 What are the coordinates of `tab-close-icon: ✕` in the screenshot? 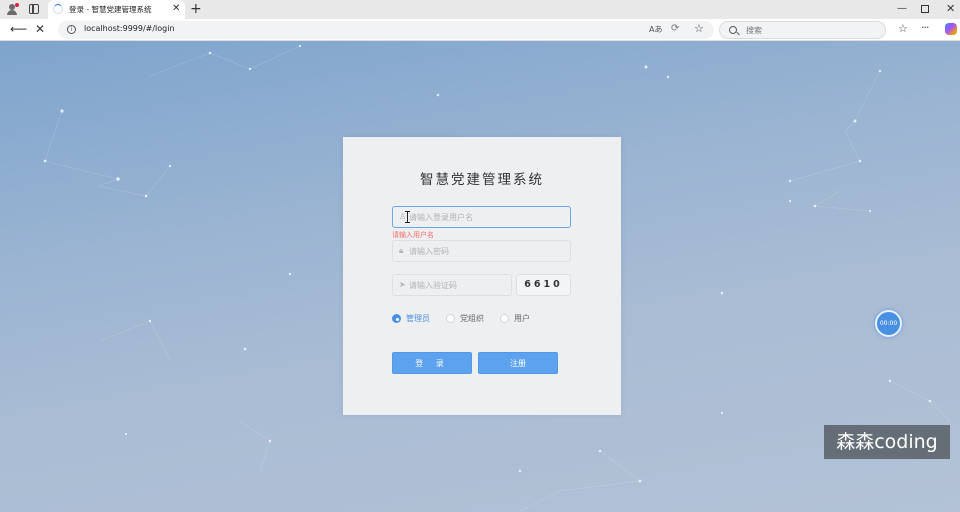 It's located at (176, 8).